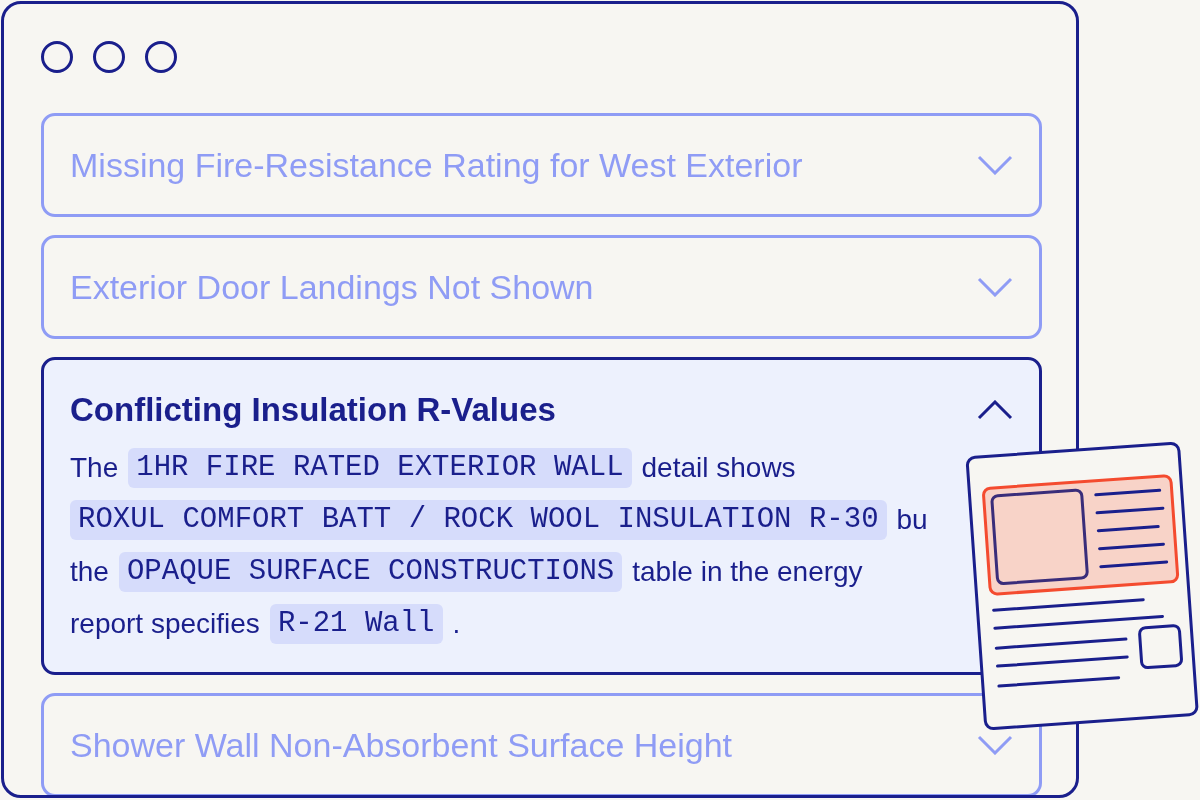 The height and width of the screenshot is (800, 1200). Describe the element at coordinates (94, 468) in the screenshot. I see `body-text: The` at that location.